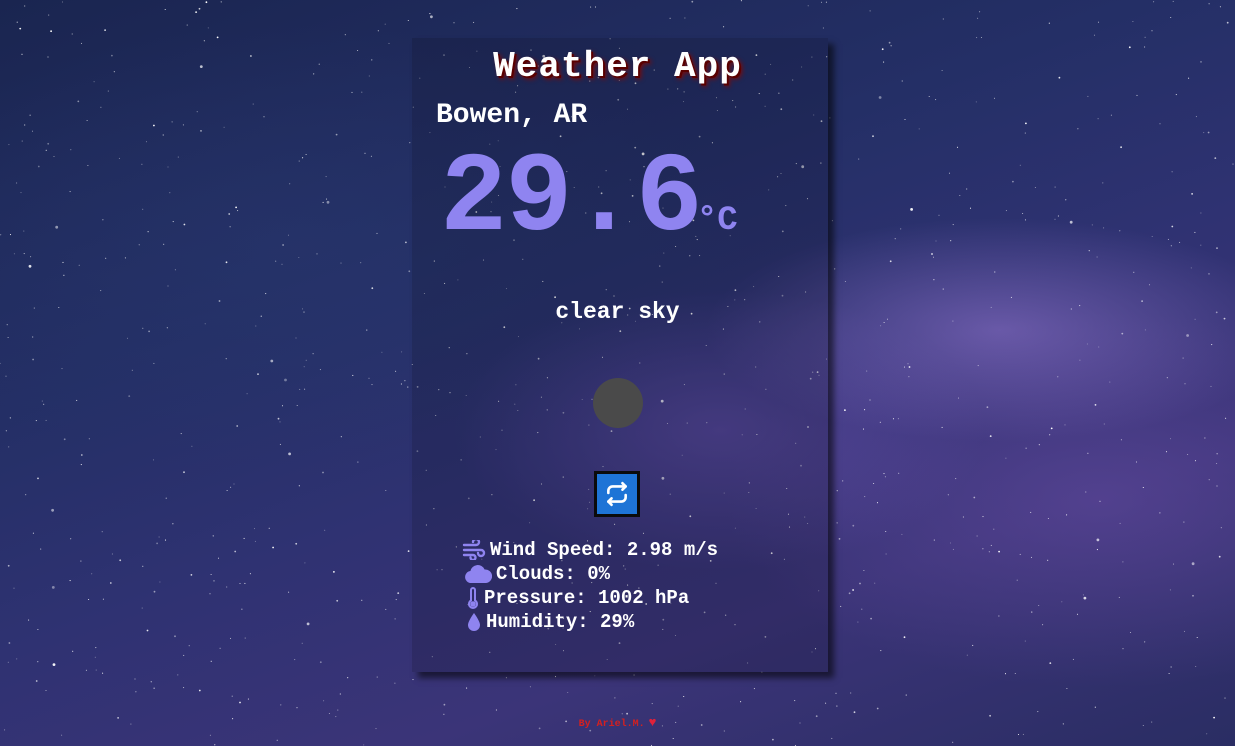 This screenshot has width=1235, height=746. I want to click on refresh-button, so click(617, 494).